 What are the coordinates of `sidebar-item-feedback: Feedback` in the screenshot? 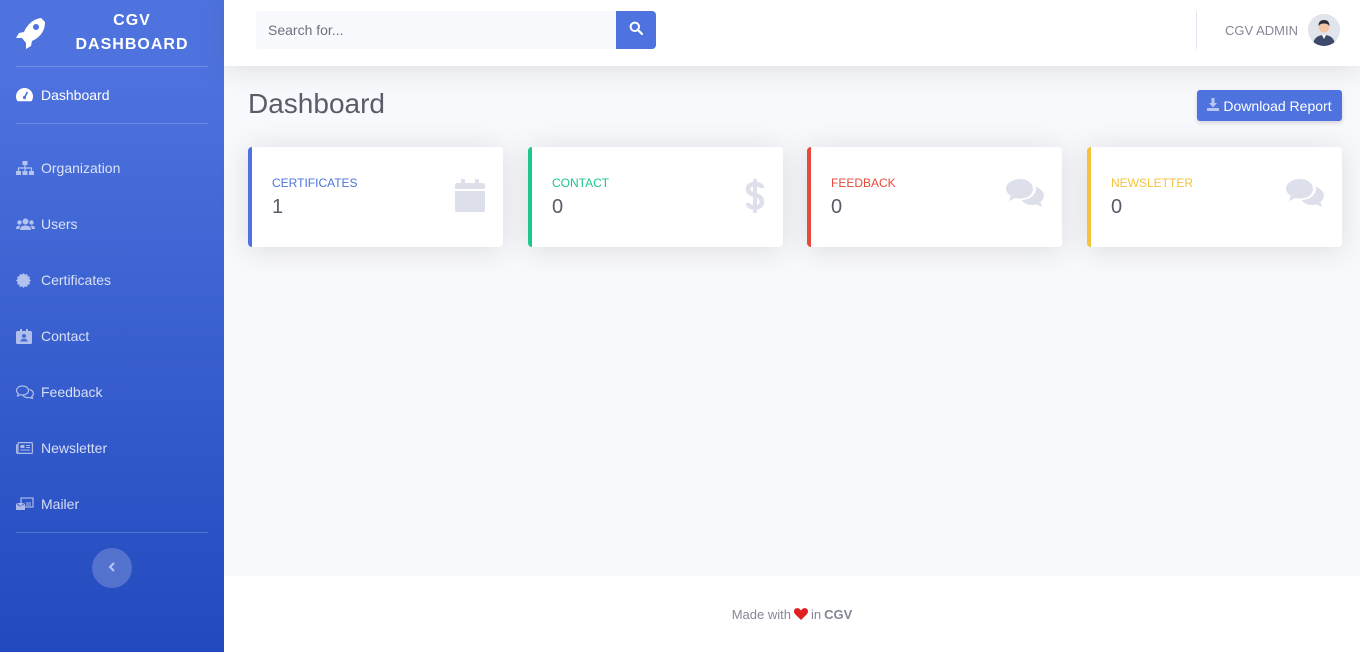 It's located at (112, 392).